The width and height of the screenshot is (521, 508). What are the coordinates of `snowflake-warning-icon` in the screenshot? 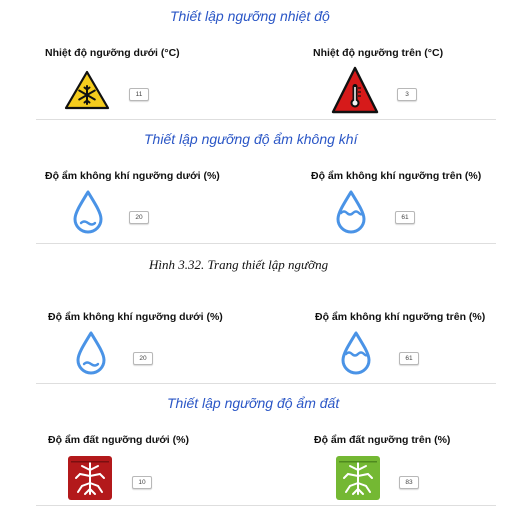 It's located at (87, 90).